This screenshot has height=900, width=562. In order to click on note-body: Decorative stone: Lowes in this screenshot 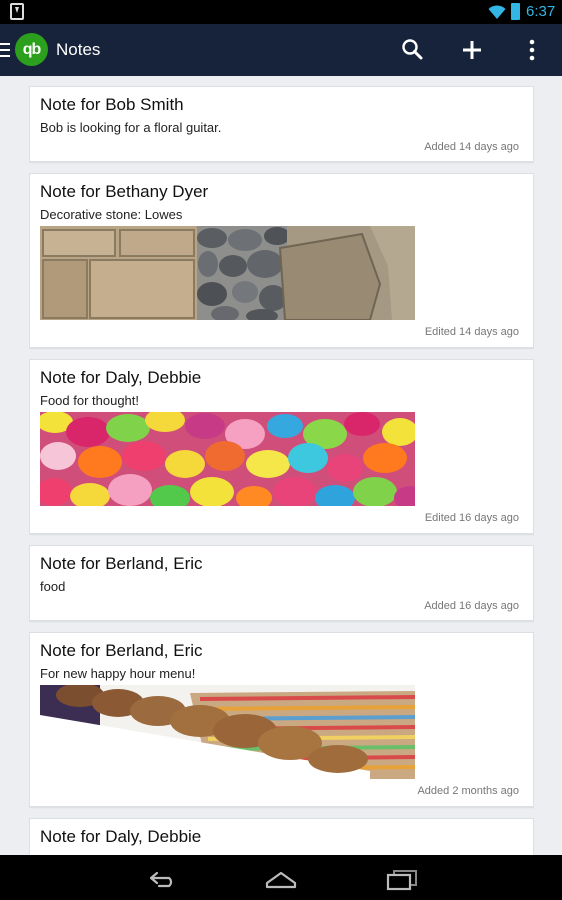, I will do `click(111, 214)`.